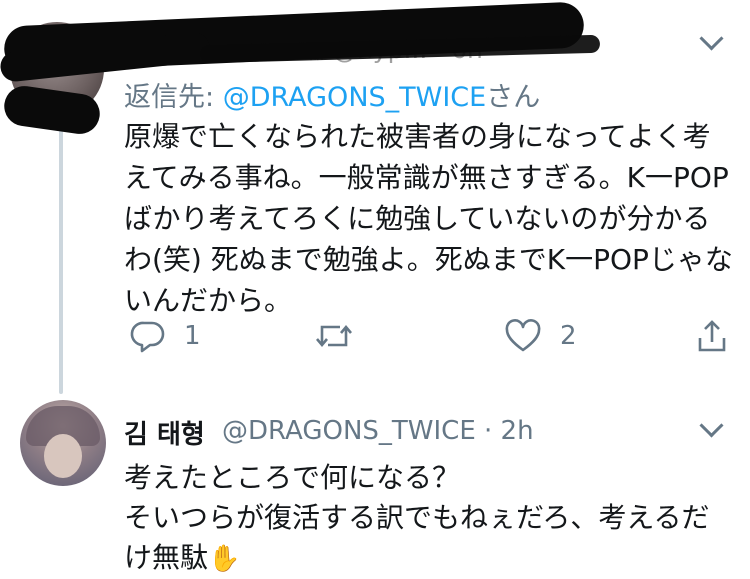 The width and height of the screenshot is (750, 579). Describe the element at coordinates (63, 456) in the screenshot. I see `avatar-face` at that location.